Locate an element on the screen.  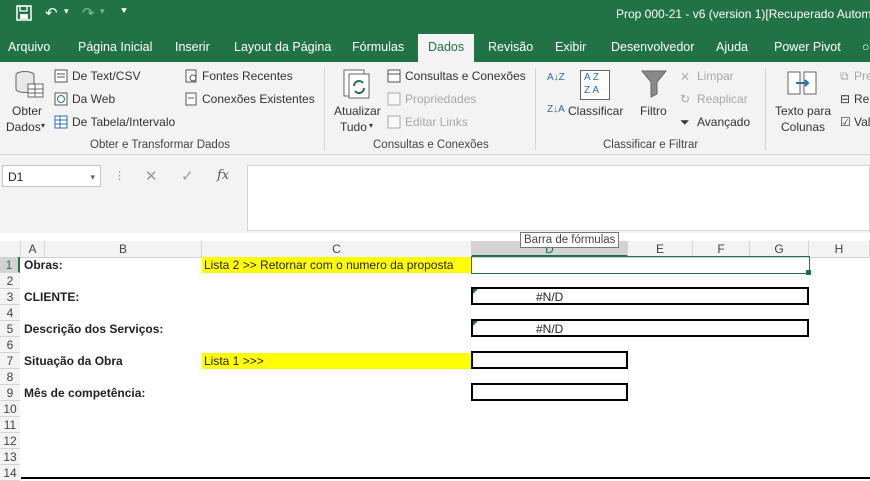
selected-cell-d1 is located at coordinates (640, 265).